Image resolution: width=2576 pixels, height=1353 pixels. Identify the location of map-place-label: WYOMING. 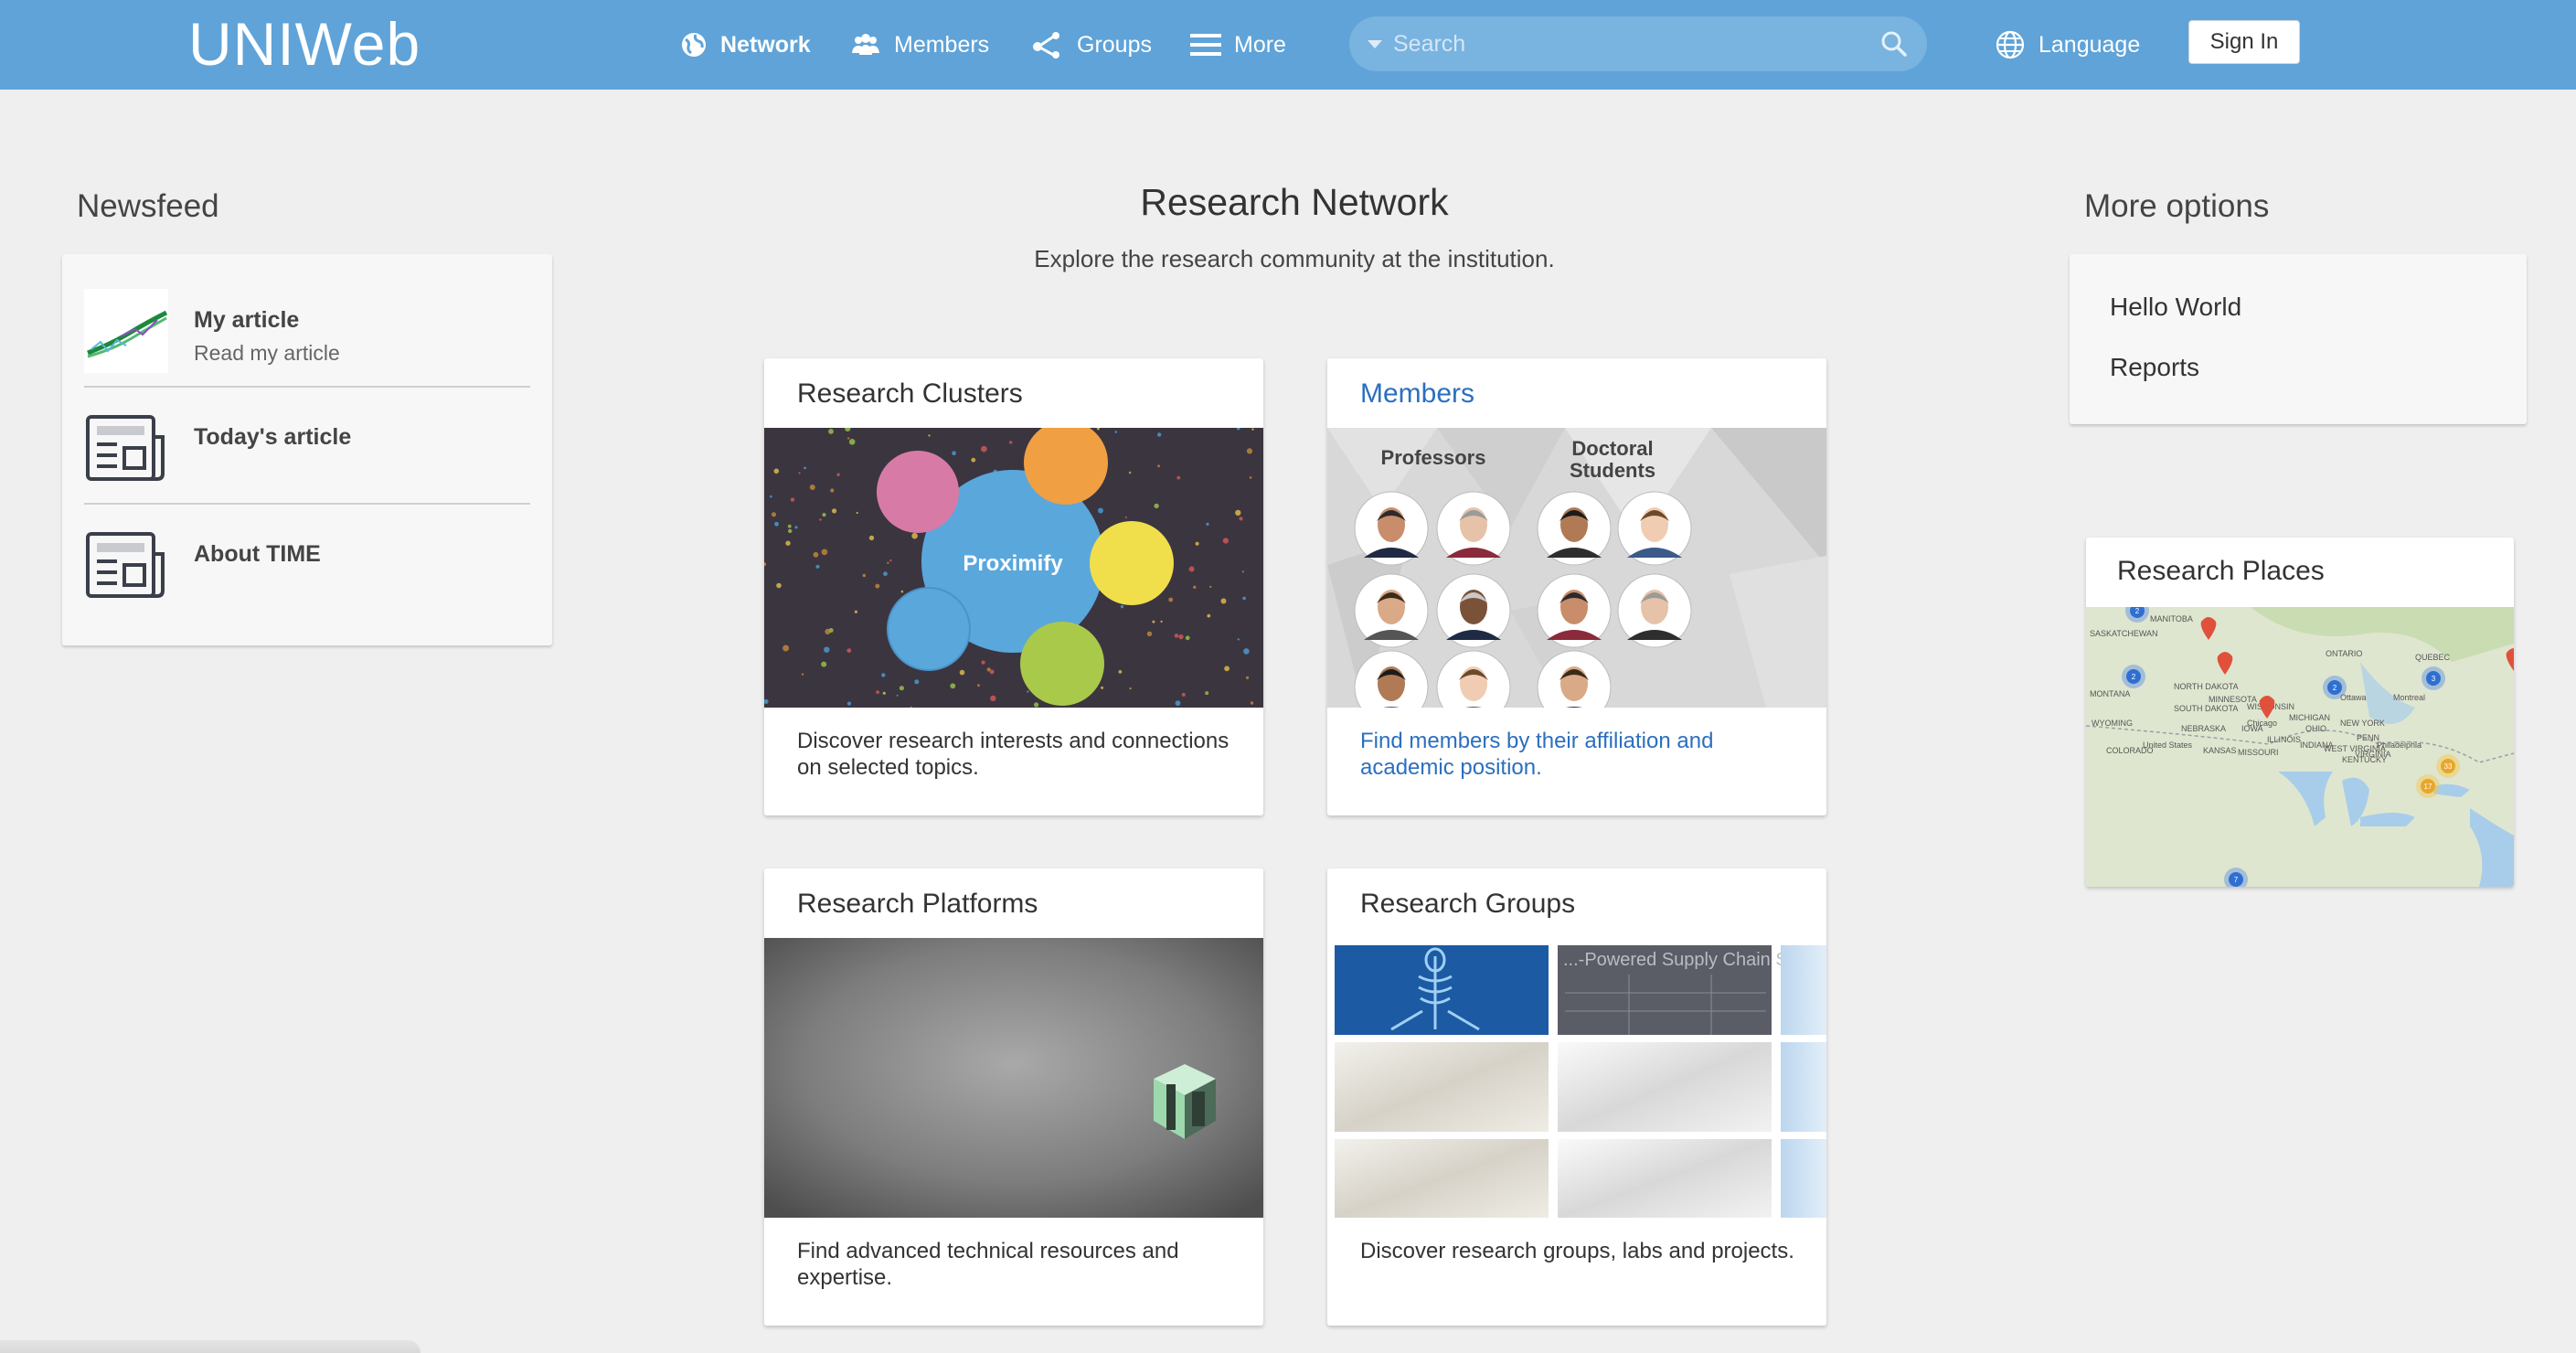
(2112, 723).